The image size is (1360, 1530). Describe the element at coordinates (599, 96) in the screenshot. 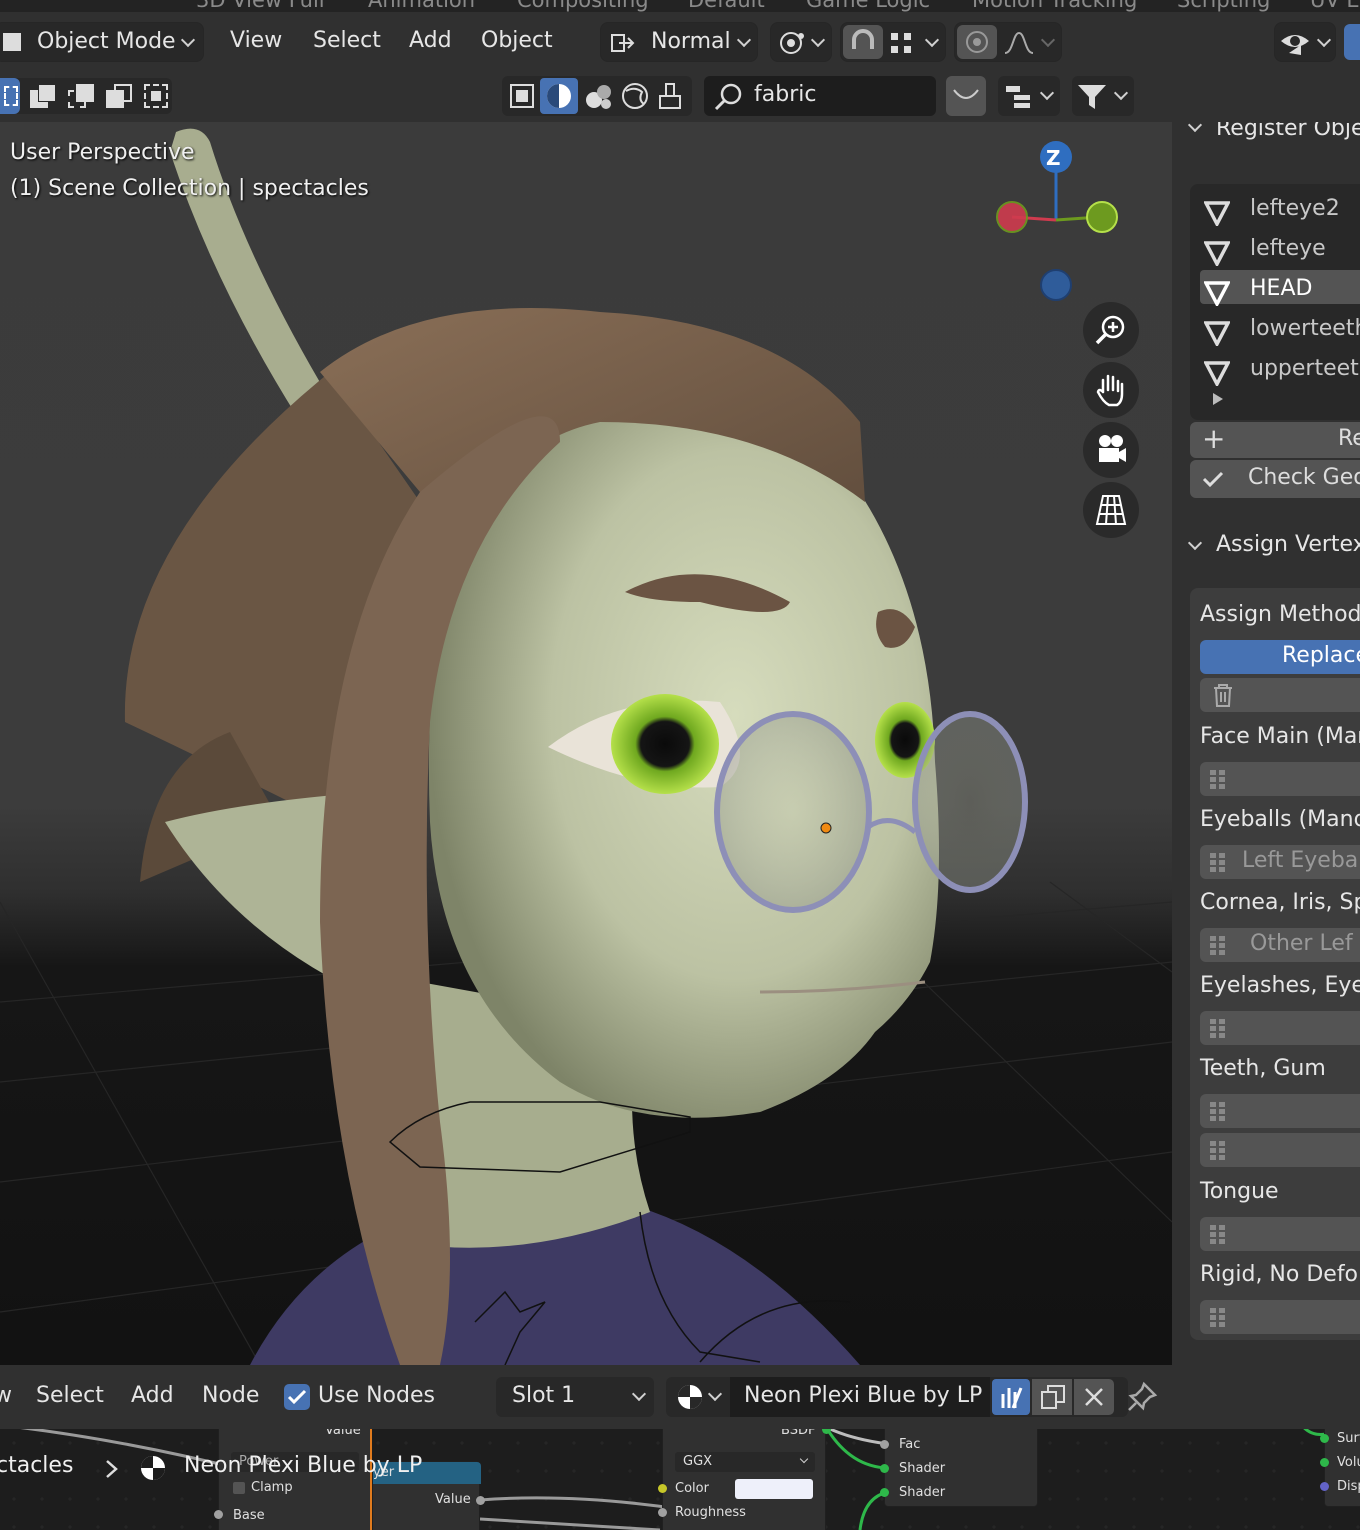

I see `material-preview-icon` at that location.